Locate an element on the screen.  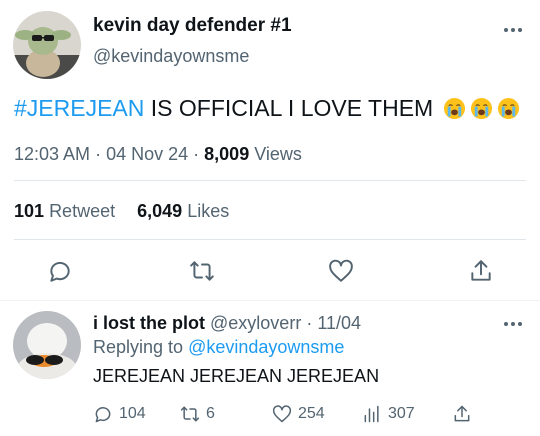
reply-like-count: 254 is located at coordinates (311, 413).